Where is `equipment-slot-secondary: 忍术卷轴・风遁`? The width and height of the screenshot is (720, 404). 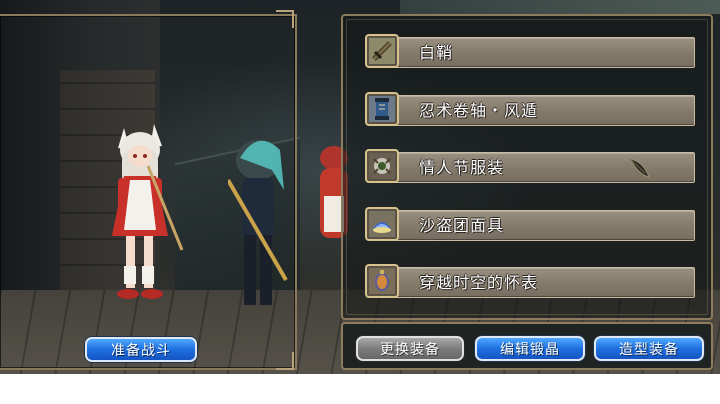
equipment-slot-secondary: 忍术卷轴・风遁 is located at coordinates (531, 110).